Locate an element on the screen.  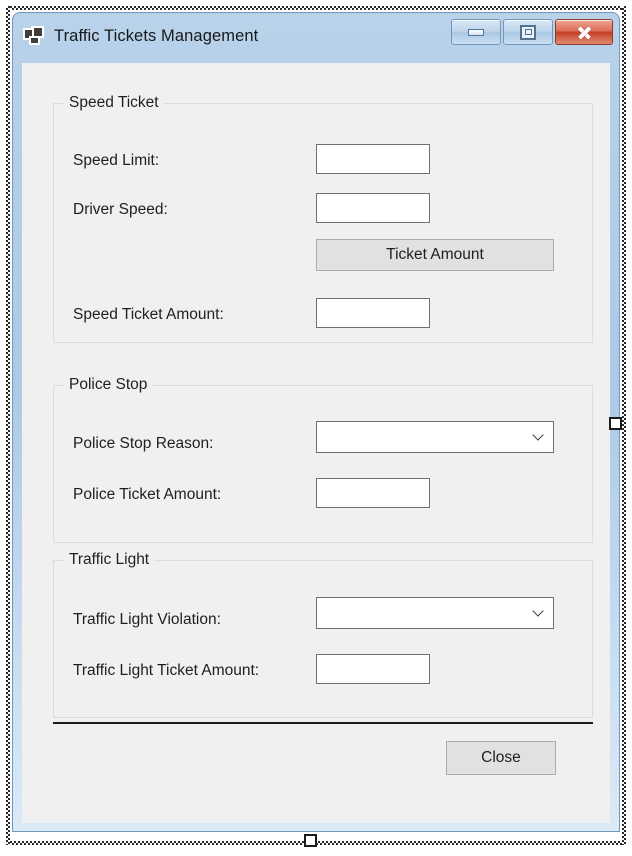
group-police-stop-title: Police Stop is located at coordinates (108, 385).